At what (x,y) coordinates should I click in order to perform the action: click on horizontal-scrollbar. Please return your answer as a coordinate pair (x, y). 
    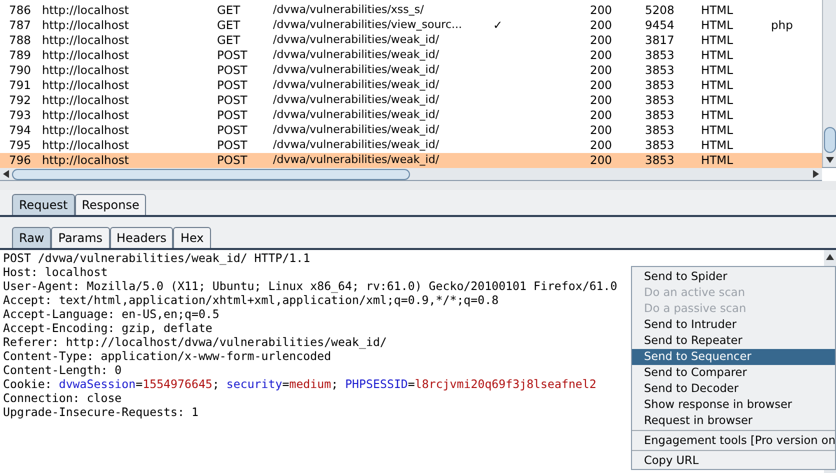
    Looking at the image, I should click on (411, 174).